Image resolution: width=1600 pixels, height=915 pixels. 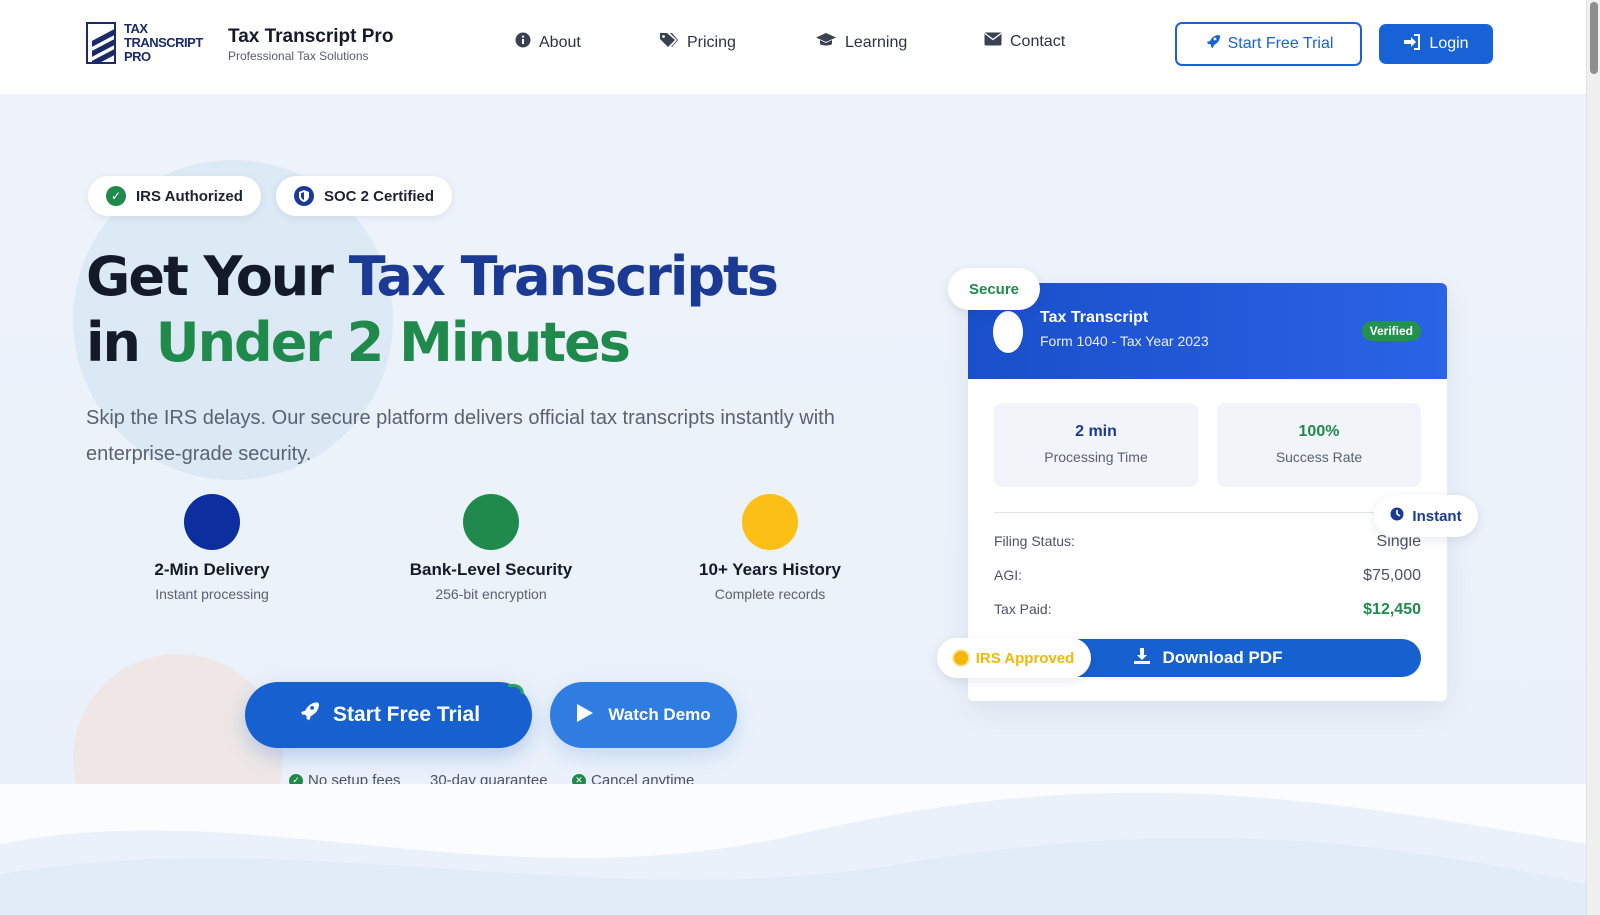 What do you see at coordinates (1397, 516) in the screenshot?
I see `clock-icon` at bounding box center [1397, 516].